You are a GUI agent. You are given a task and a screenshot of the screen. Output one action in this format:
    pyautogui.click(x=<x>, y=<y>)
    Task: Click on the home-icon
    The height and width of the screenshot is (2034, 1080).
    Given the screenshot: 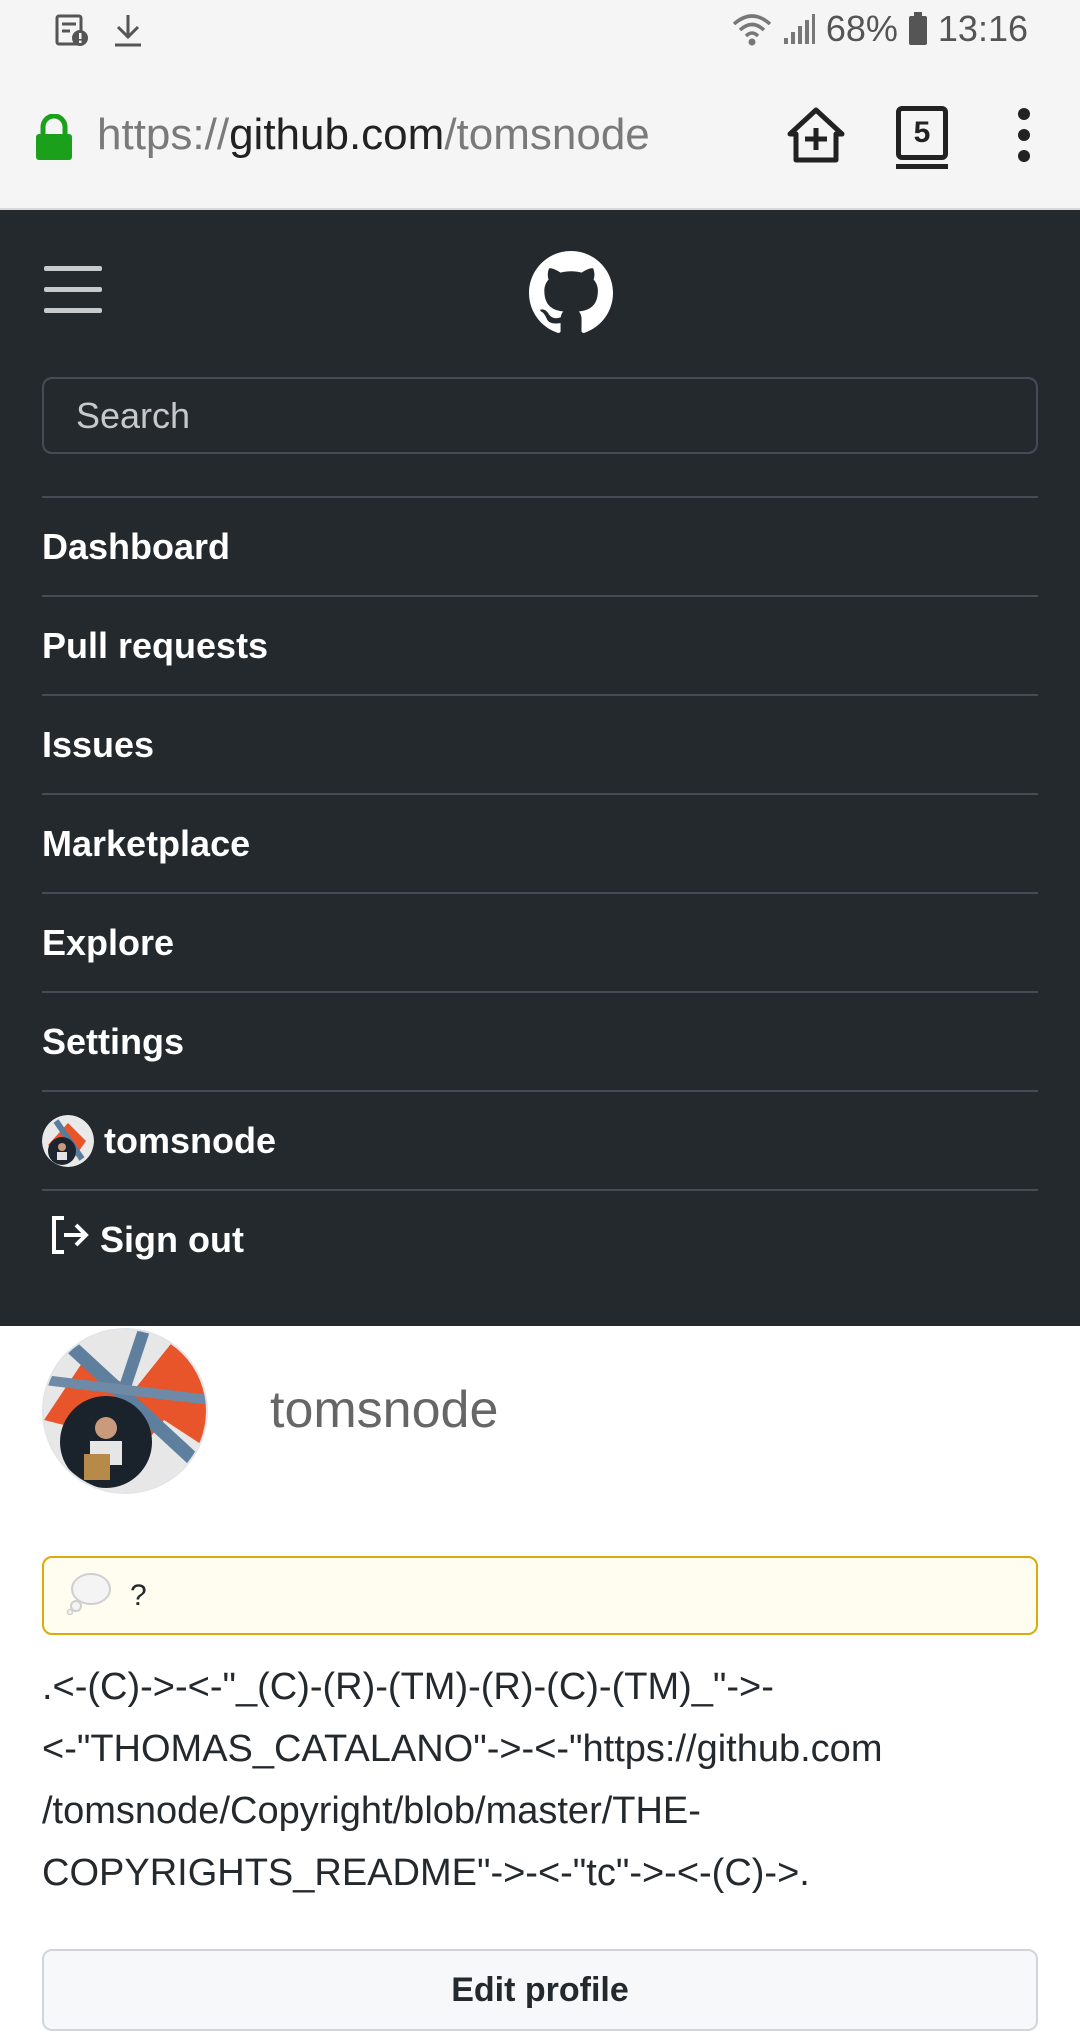 What is the action you would take?
    pyautogui.click(x=816, y=135)
    